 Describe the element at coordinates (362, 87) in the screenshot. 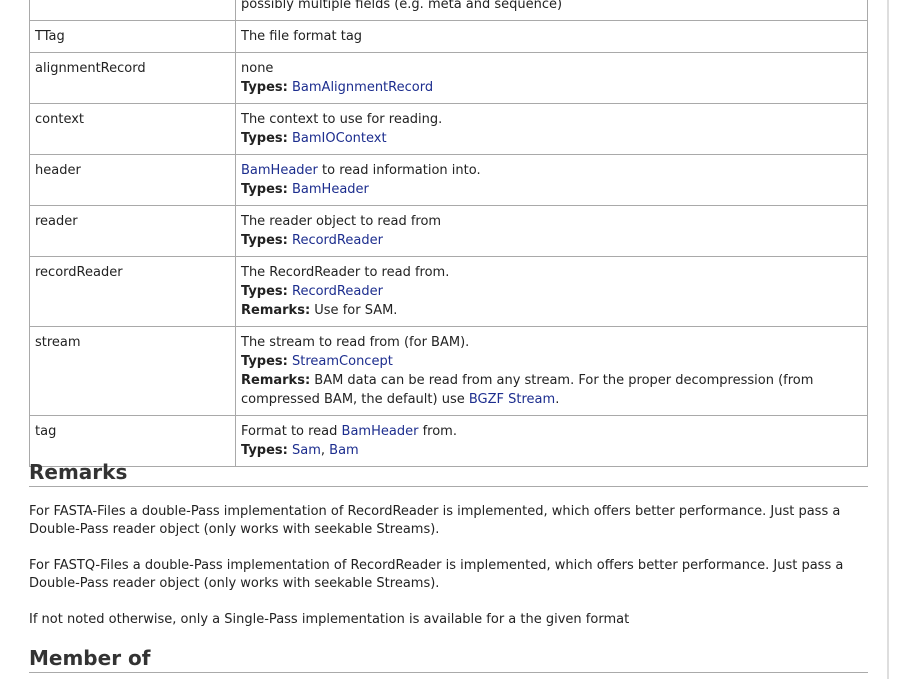

I see `type-link: BamAlignmentRecord` at that location.